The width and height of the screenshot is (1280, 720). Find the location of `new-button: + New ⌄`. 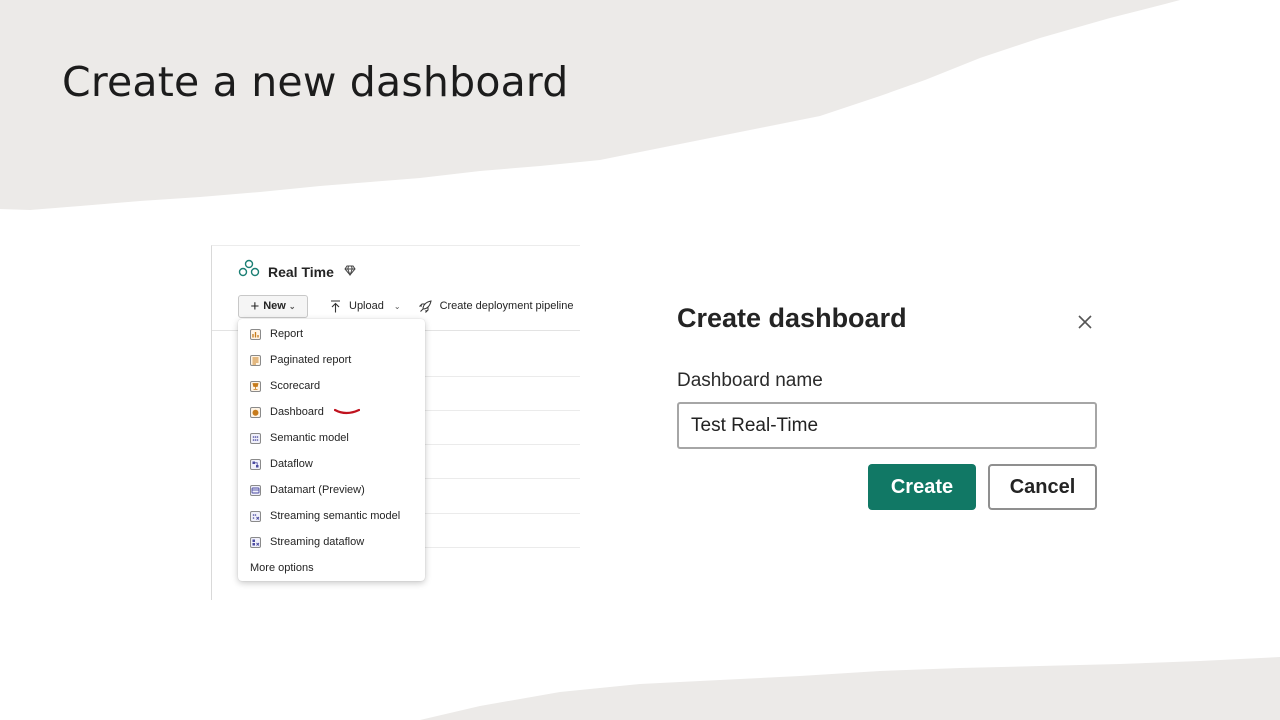

new-button: + New ⌄ is located at coordinates (273, 306).